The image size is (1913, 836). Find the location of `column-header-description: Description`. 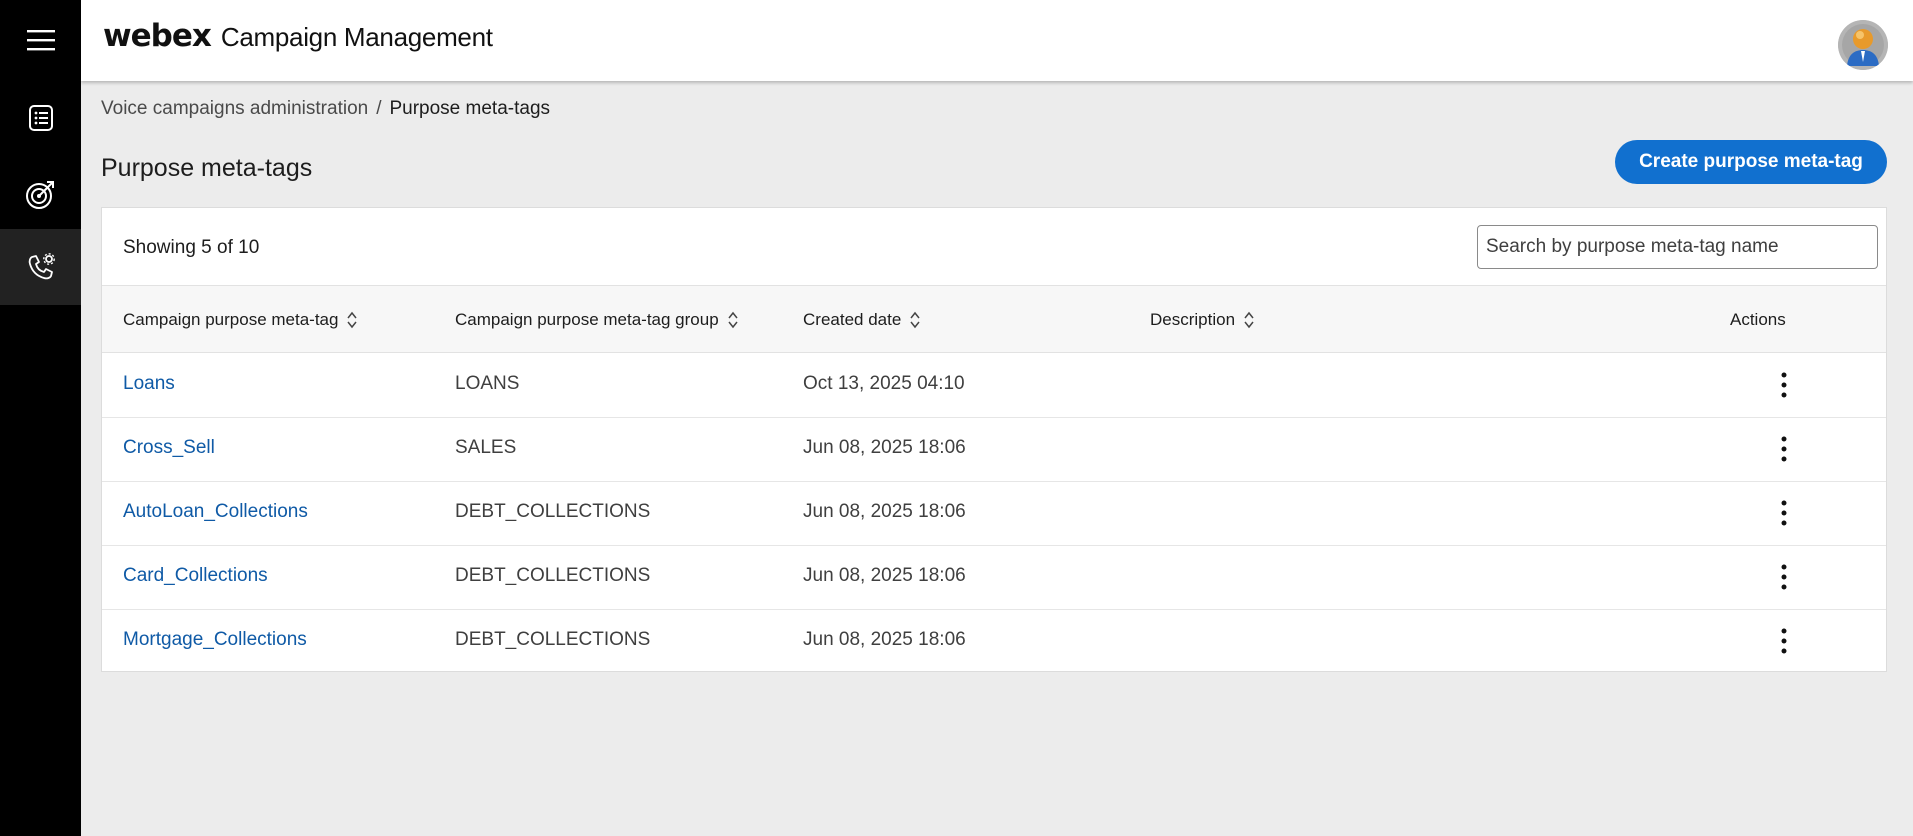

column-header-description: Description is located at coordinates (1202, 320).